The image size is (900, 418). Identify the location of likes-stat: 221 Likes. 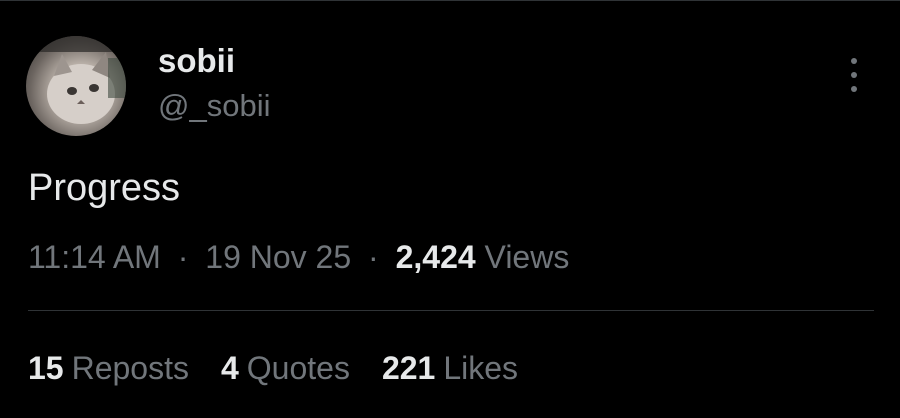
(450, 368).